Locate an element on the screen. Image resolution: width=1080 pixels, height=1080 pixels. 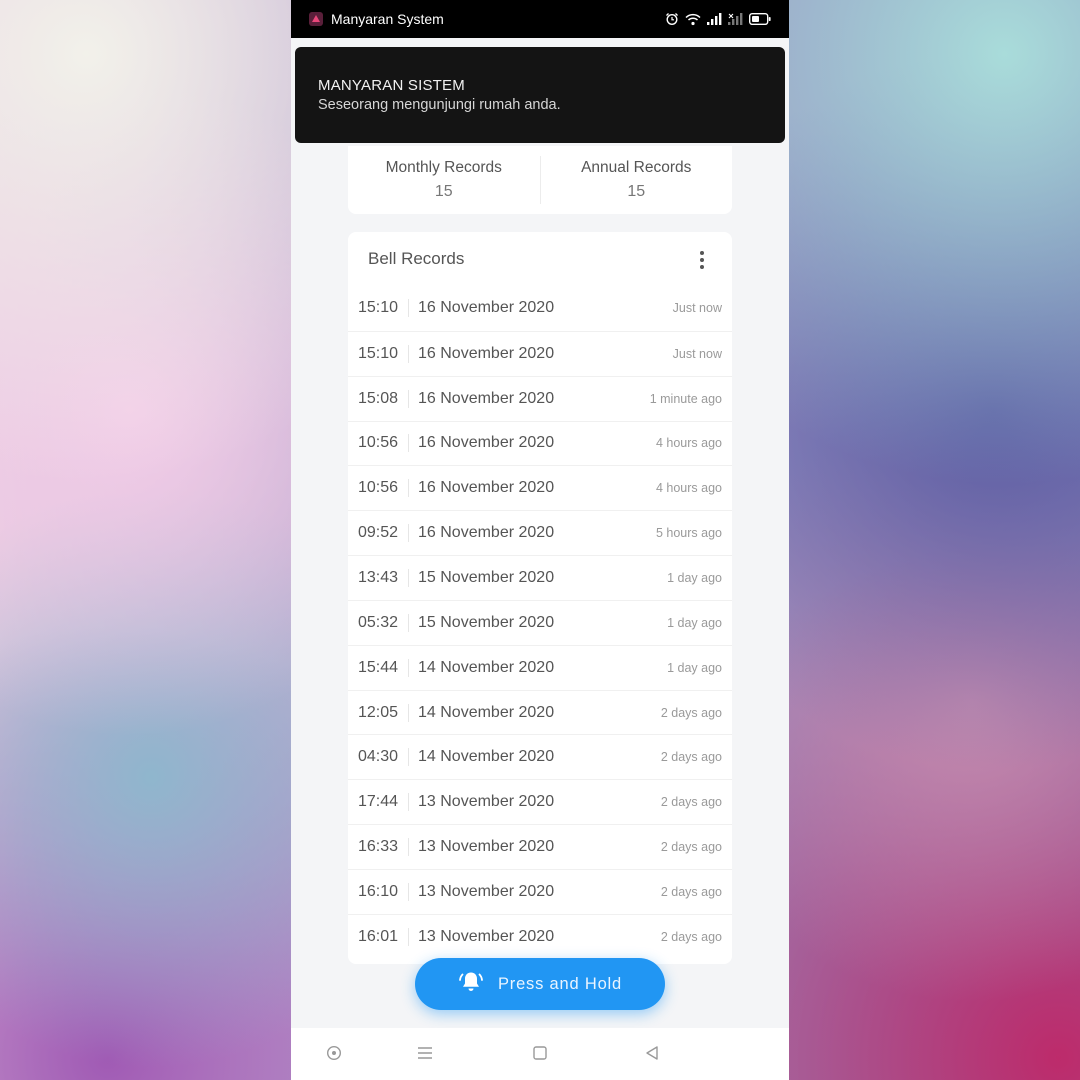
records-summary-card: Monthly Records 15 Annual Records 15 is located at coordinates (540, 180).